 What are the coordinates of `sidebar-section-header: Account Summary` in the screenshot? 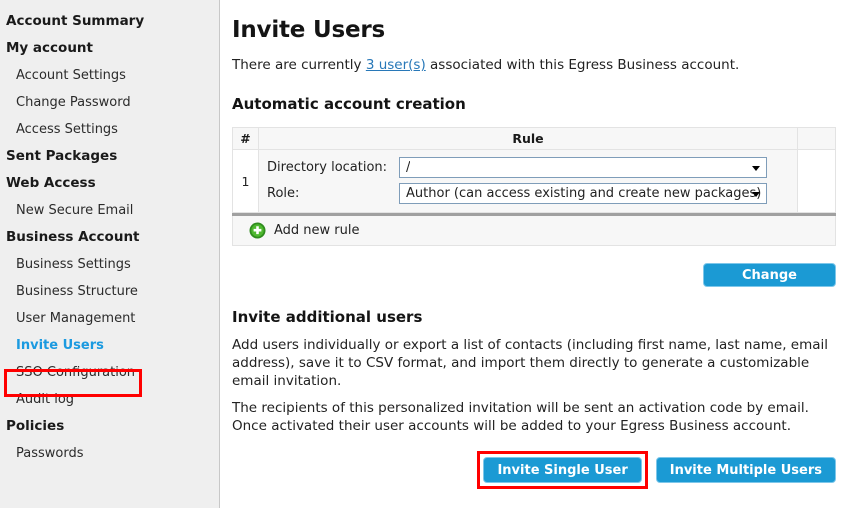 It's located at (75, 21).